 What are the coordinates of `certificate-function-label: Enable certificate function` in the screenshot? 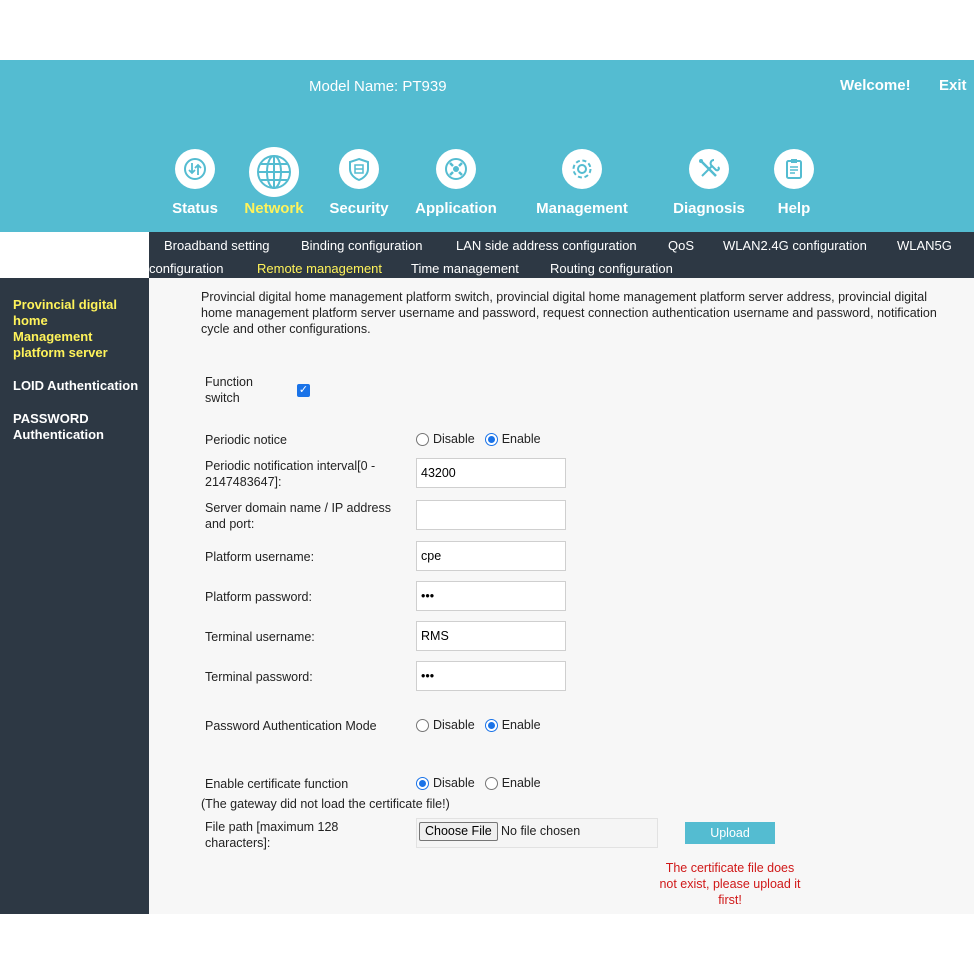 It's located at (277, 784).